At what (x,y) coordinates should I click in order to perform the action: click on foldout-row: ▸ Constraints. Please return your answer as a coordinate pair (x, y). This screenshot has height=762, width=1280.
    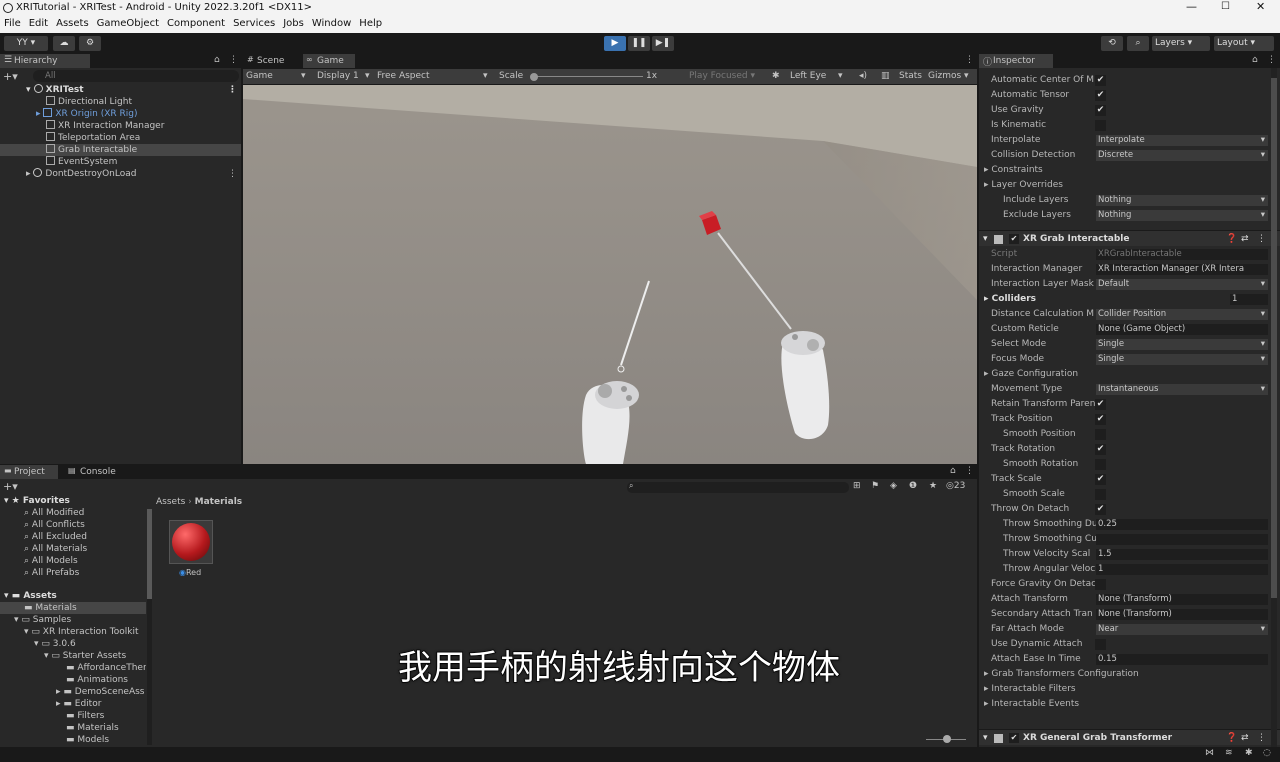
    Looking at the image, I should click on (1013, 170).